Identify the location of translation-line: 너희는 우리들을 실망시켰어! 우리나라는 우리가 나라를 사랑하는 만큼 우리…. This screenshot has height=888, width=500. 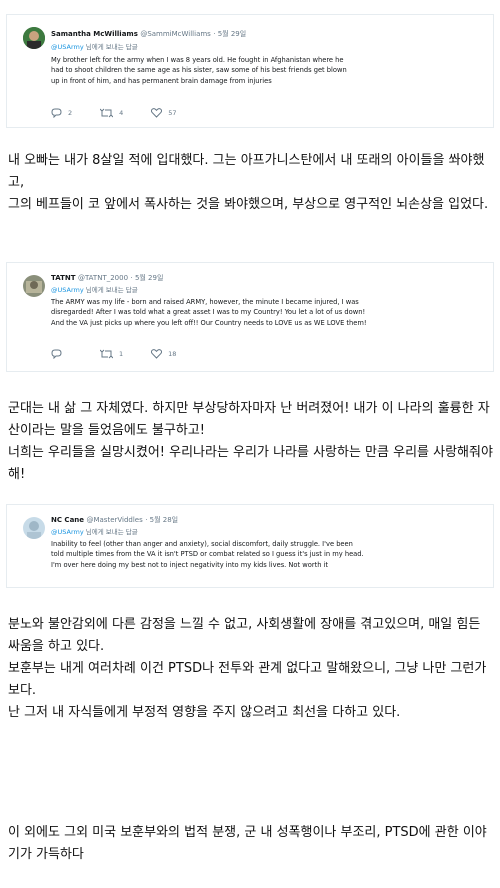
(250, 463).